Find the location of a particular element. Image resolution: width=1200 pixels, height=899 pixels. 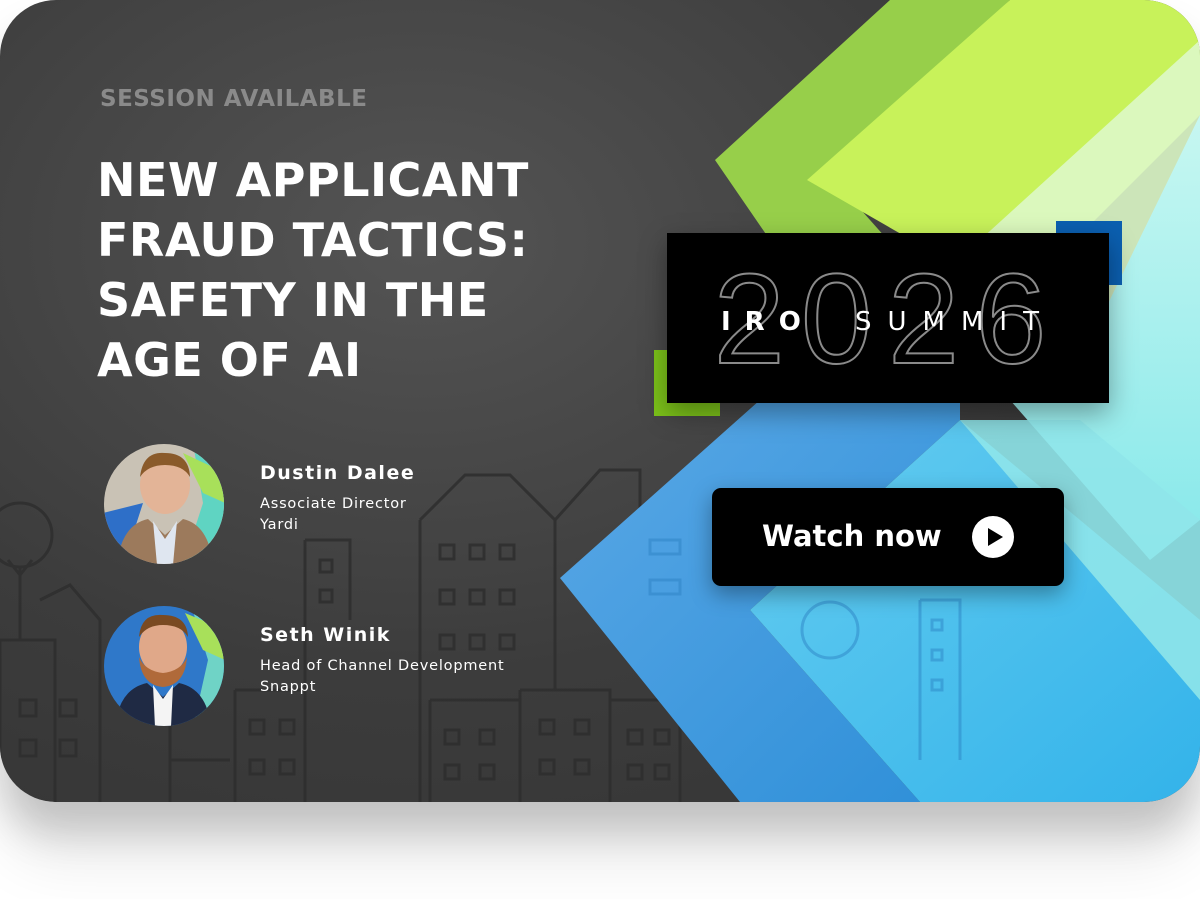

watch-now-button: Watch now is located at coordinates (888, 537).